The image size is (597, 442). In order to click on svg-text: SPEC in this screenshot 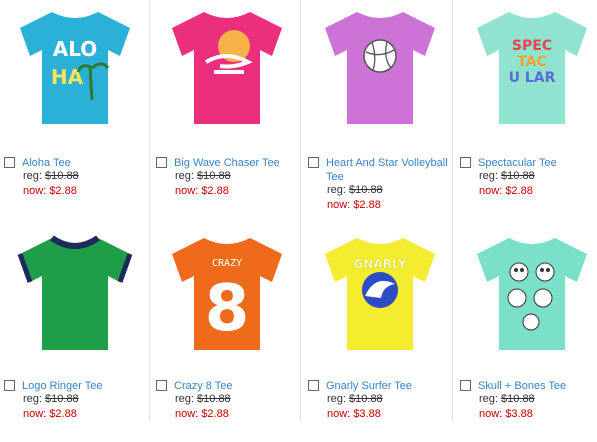, I will do `click(532, 46)`.